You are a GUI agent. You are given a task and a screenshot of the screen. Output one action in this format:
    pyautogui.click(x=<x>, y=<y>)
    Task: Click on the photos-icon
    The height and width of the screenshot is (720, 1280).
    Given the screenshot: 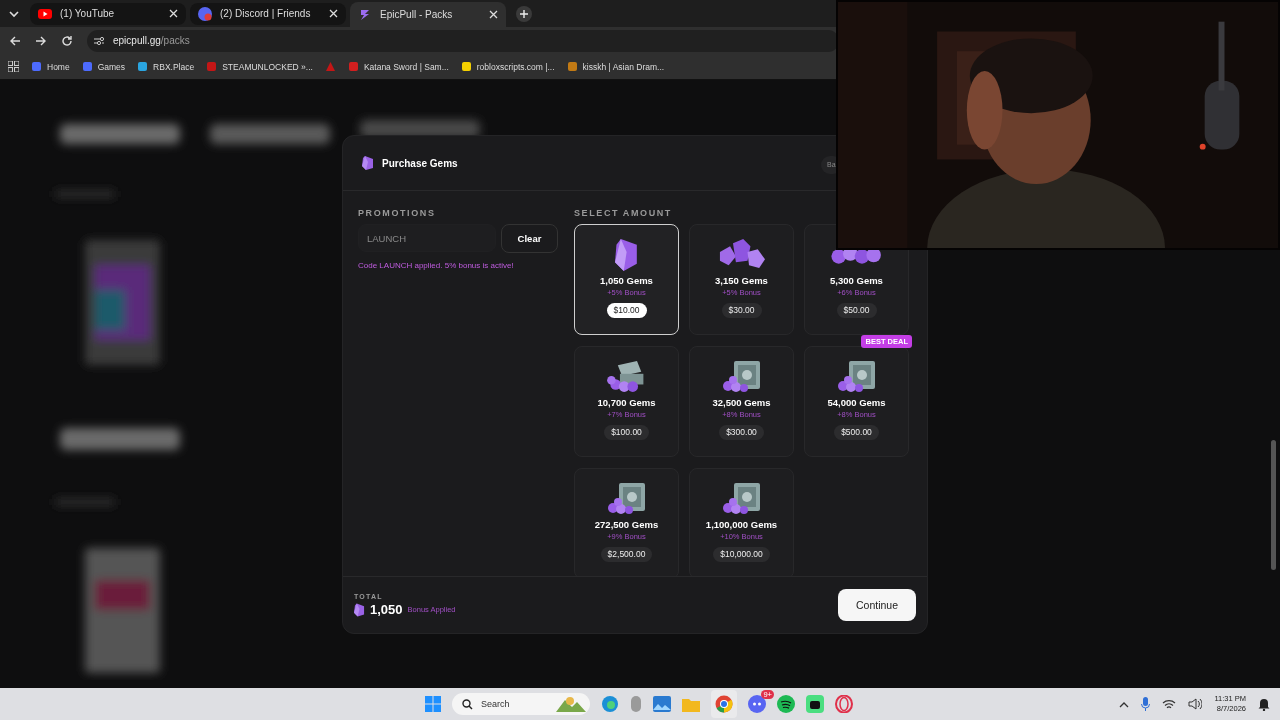 What is the action you would take?
    pyautogui.click(x=662, y=704)
    